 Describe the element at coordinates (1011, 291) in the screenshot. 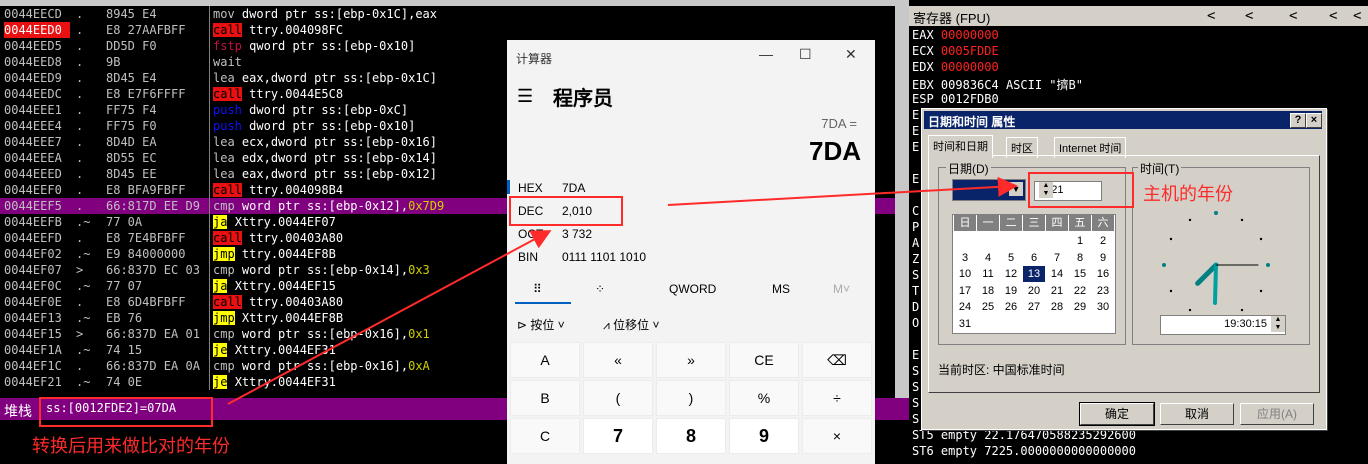

I see `calendar-day: 19` at that location.